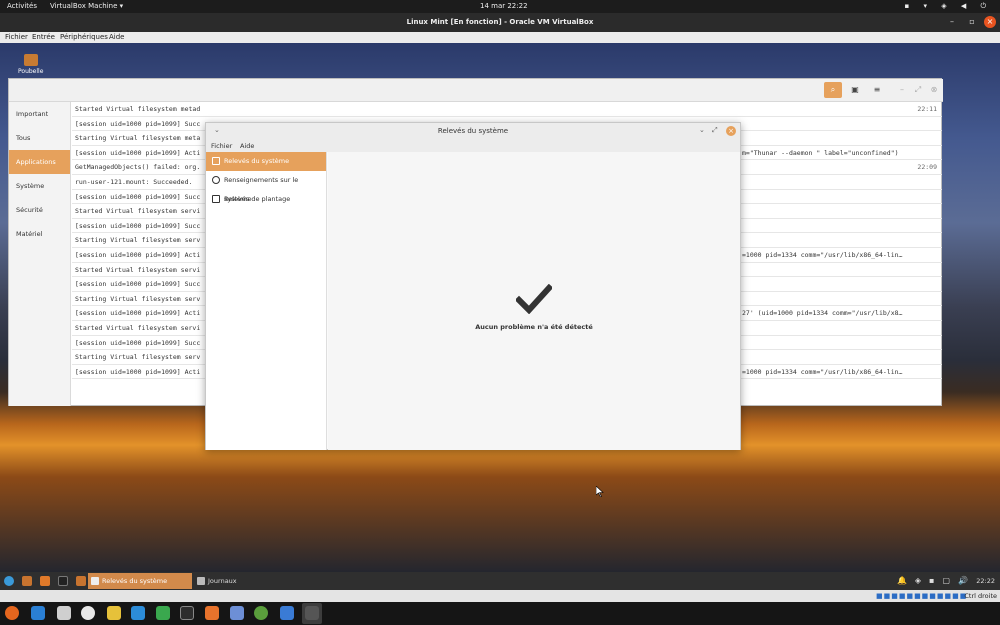  What do you see at coordinates (30, 60) in the screenshot?
I see `trash-icon` at bounding box center [30, 60].